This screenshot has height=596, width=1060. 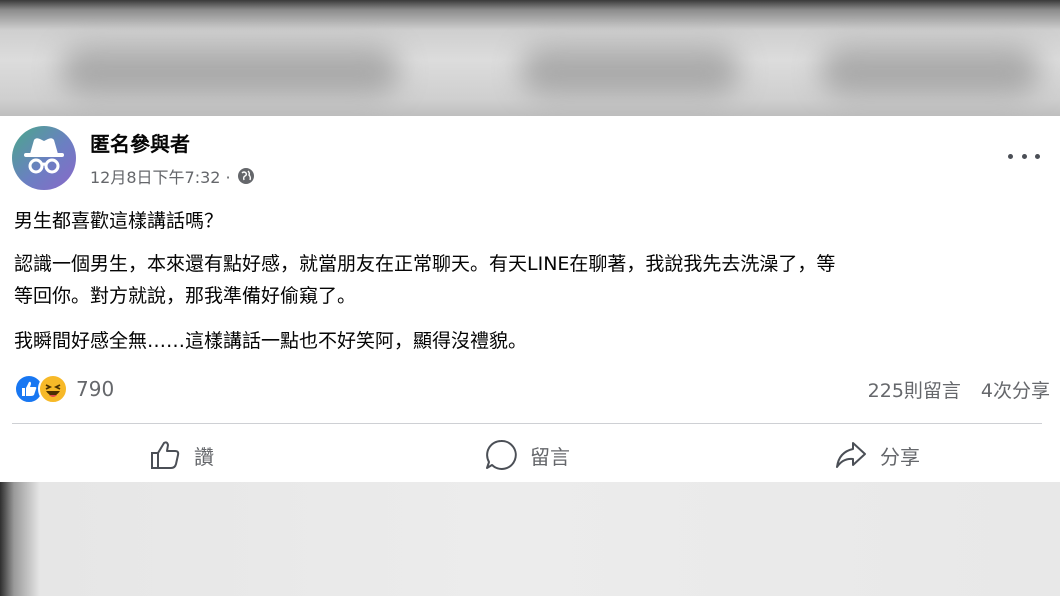 I want to click on comment-icon, so click(x=501, y=454).